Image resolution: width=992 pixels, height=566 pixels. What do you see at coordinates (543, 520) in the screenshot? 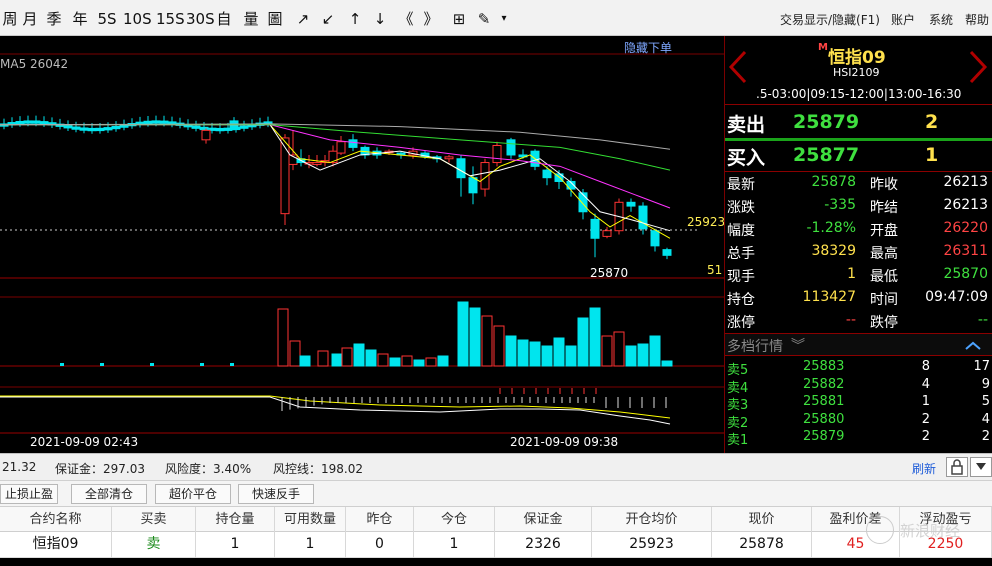
I see `column-header: 保证金` at bounding box center [543, 520].